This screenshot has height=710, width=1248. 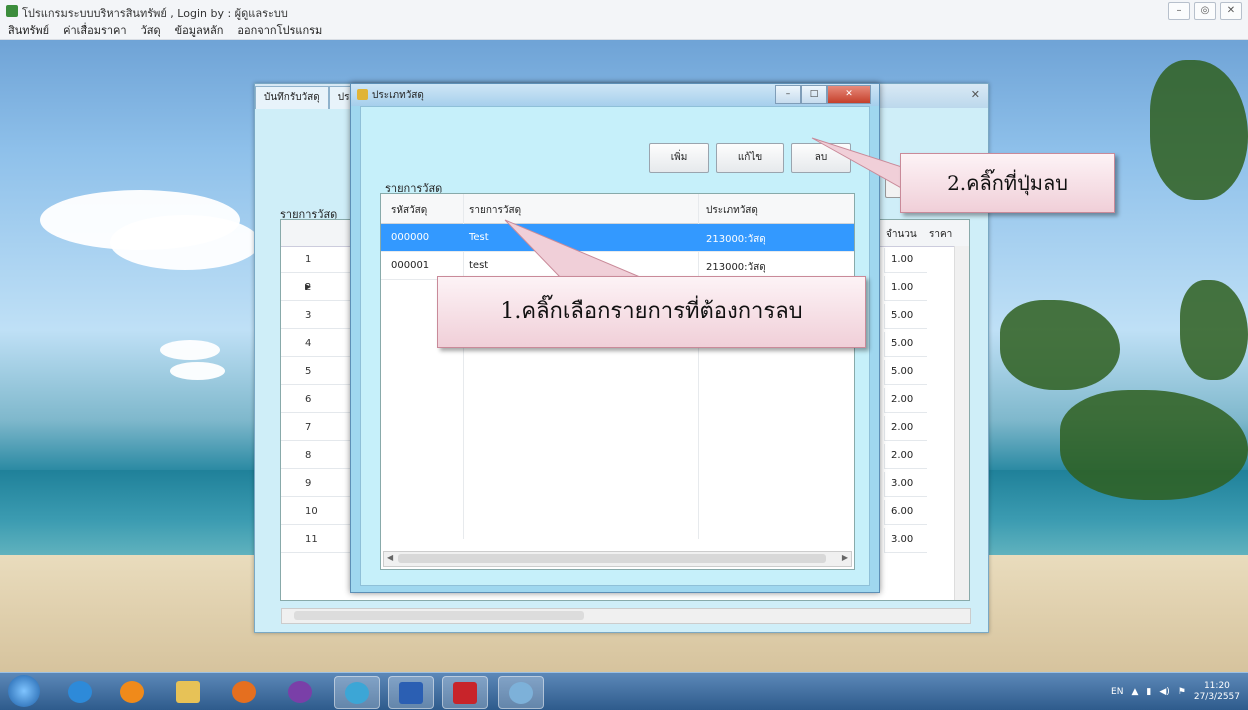 I want to click on tray-arrow-icon: ▲, so click(x=1134, y=692).